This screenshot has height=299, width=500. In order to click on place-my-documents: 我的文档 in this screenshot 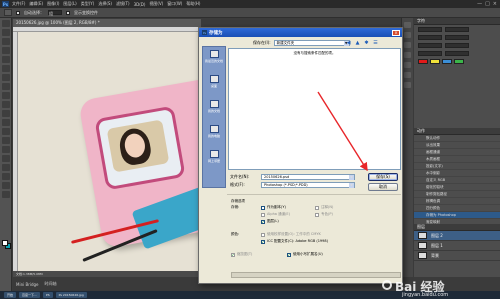, I will do `click(214, 111)`.